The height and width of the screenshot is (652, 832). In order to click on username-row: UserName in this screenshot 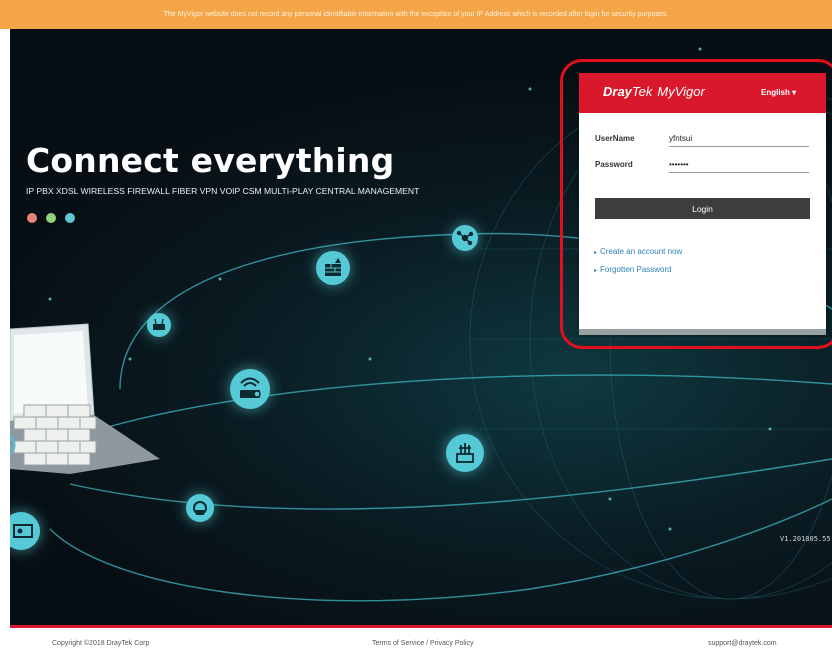, I will do `click(702, 139)`.